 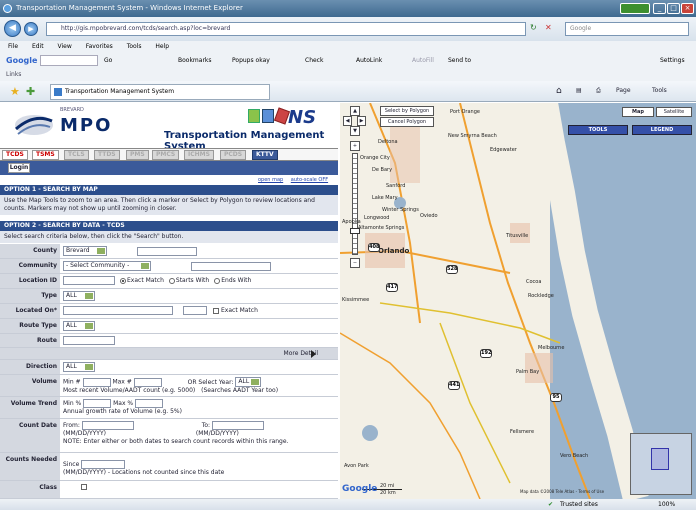 What do you see at coordinates (31, 29) in the screenshot?
I see `forward-button: ▶` at bounding box center [31, 29].